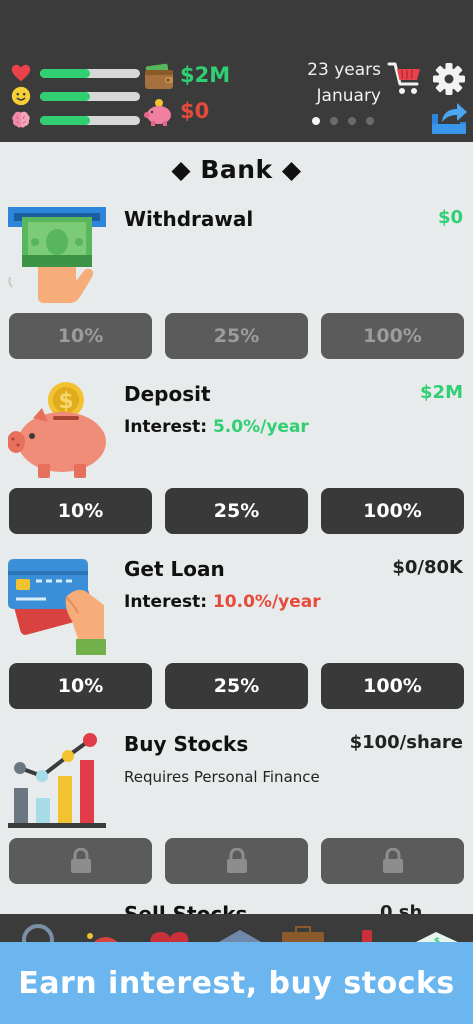  What do you see at coordinates (57, 607) in the screenshot?
I see `credit-card-icon` at bounding box center [57, 607].